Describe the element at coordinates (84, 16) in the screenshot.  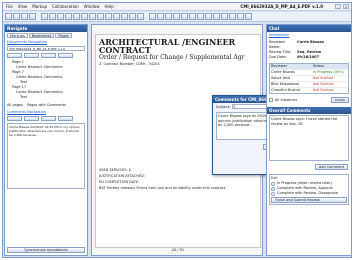
I see `note-icon` at that location.